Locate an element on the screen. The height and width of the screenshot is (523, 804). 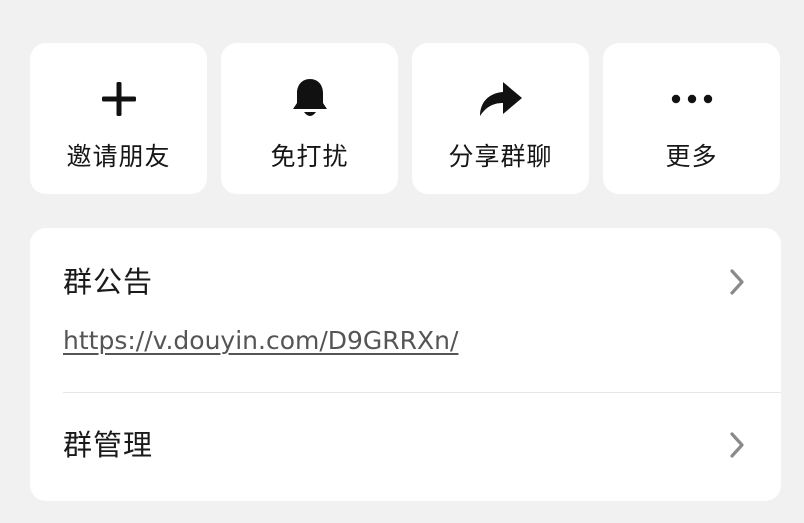
invite-friends-label: 邀请朋友 is located at coordinates (118, 156).